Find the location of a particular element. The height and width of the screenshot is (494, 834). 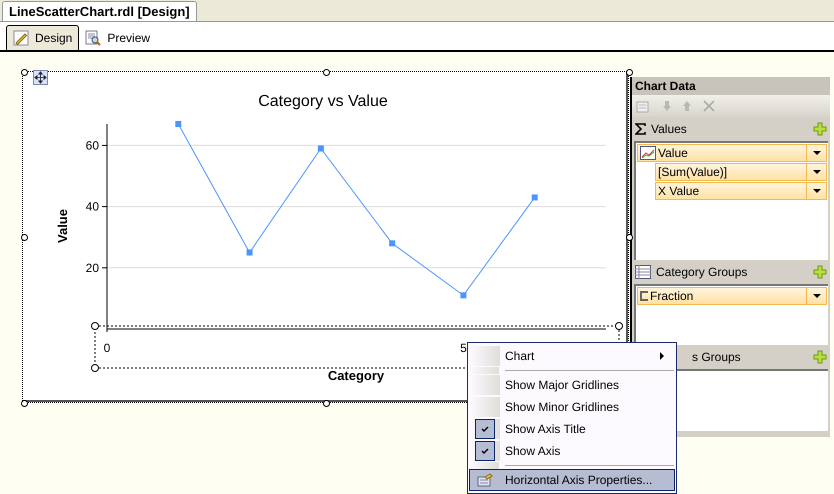

move-handle-icon is located at coordinates (40, 77).